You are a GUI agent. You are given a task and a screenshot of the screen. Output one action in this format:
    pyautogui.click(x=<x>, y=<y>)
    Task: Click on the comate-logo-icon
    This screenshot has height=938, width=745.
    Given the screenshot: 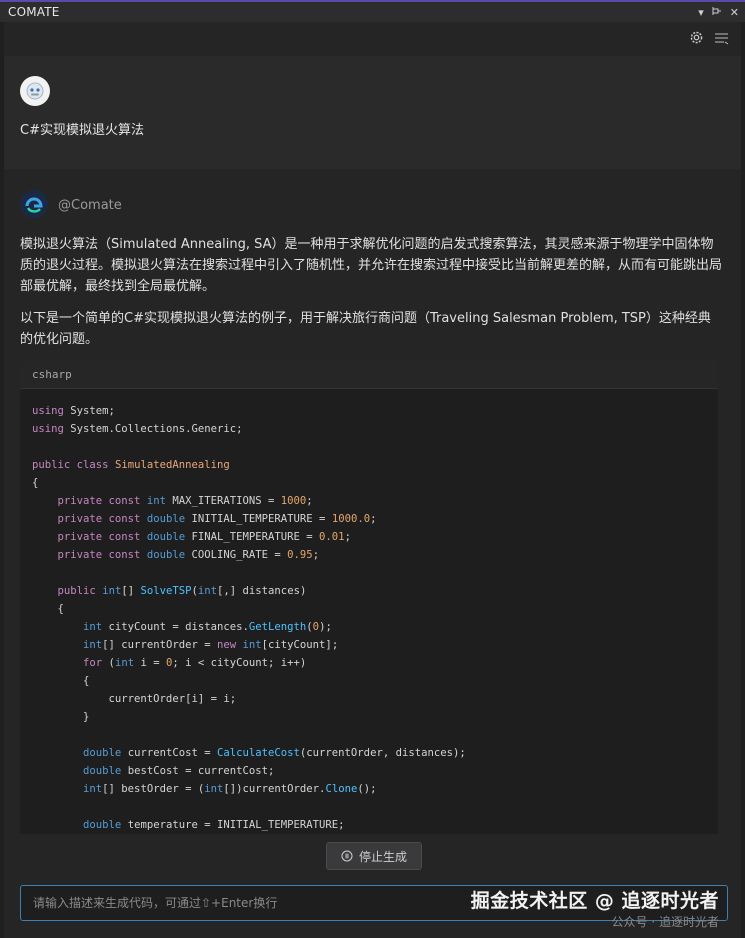 What is the action you would take?
    pyautogui.click(x=34, y=205)
    